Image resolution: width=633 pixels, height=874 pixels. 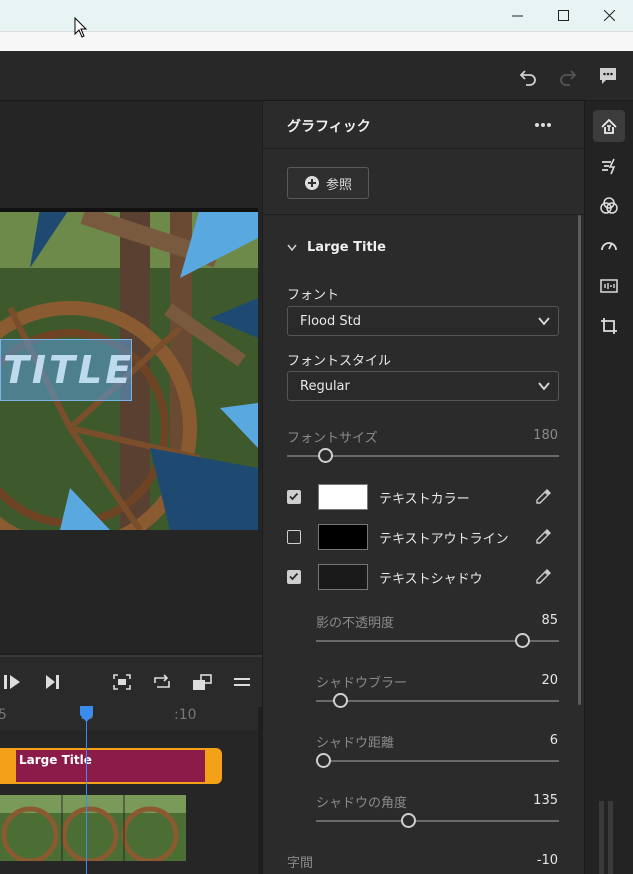 What do you see at coordinates (316, 41) in the screenshot?
I see `window-subbar` at bounding box center [316, 41].